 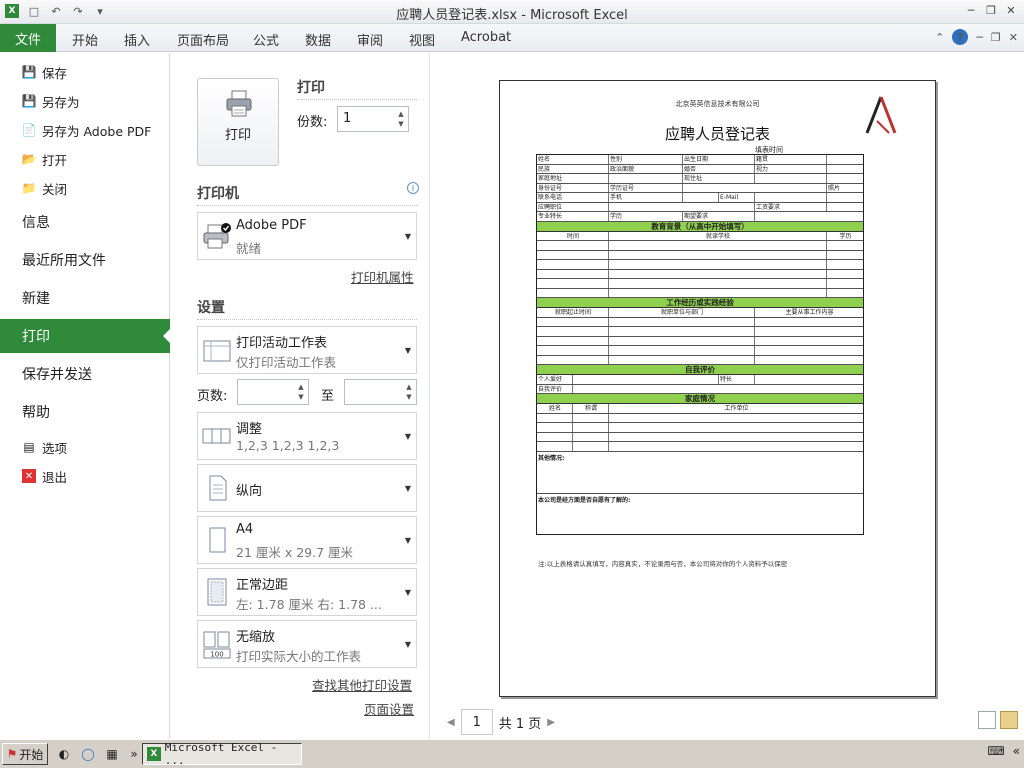 What do you see at coordinates (88, 754) in the screenshot?
I see `ie-icon: ◯` at bounding box center [88, 754].